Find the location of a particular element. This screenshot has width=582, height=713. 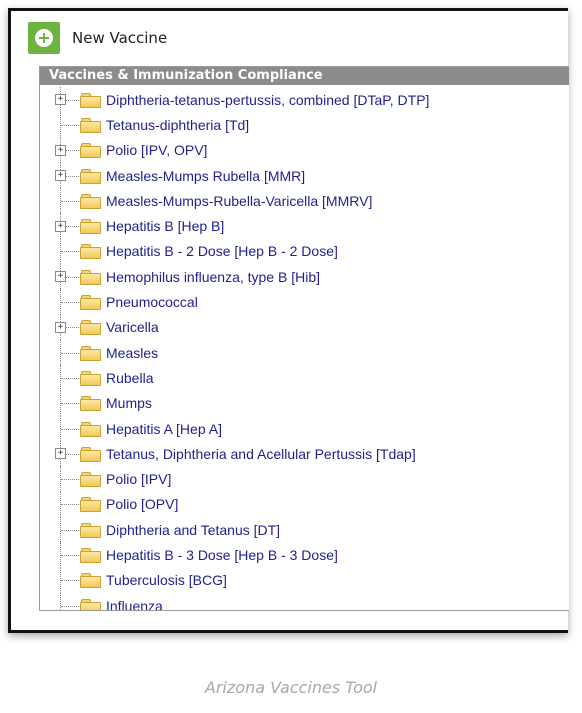

tree-item-label: Hepatitis B - 3 Dose [Hep B - 3 Dose] is located at coordinates (222, 555).